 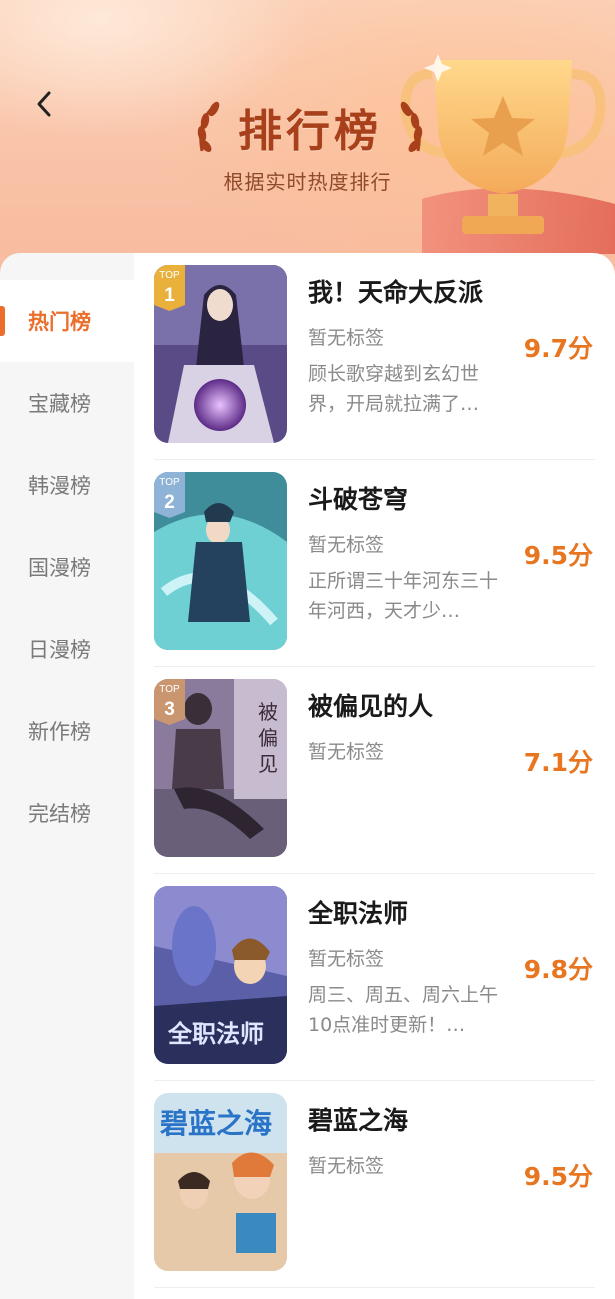 What do you see at coordinates (374, 1184) in the screenshot?
I see `list-item: 碧蓝之海 碧蓝之海 暂无标签 9.5分` at bounding box center [374, 1184].